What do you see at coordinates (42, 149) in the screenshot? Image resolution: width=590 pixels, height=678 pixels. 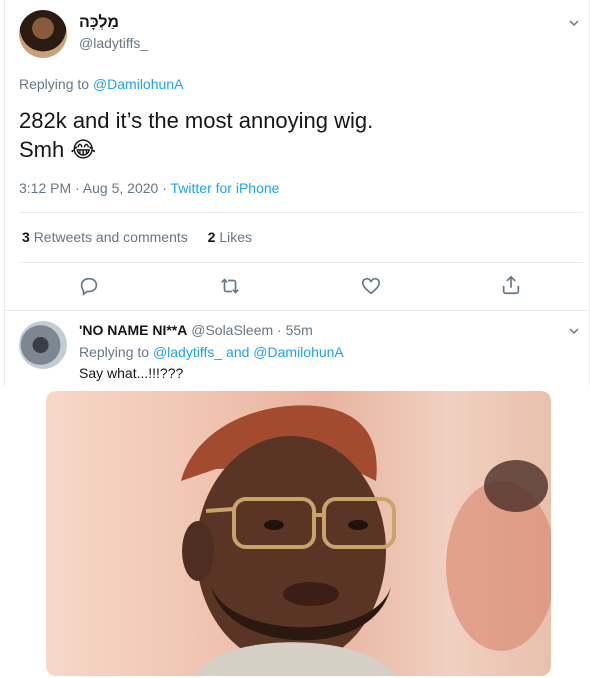 I see `tweet-text-smh: Smh` at bounding box center [42, 149].